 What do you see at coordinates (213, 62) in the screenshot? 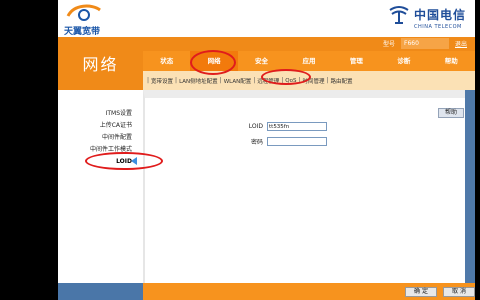
I see `annotation-oval-network-tab` at bounding box center [213, 62].